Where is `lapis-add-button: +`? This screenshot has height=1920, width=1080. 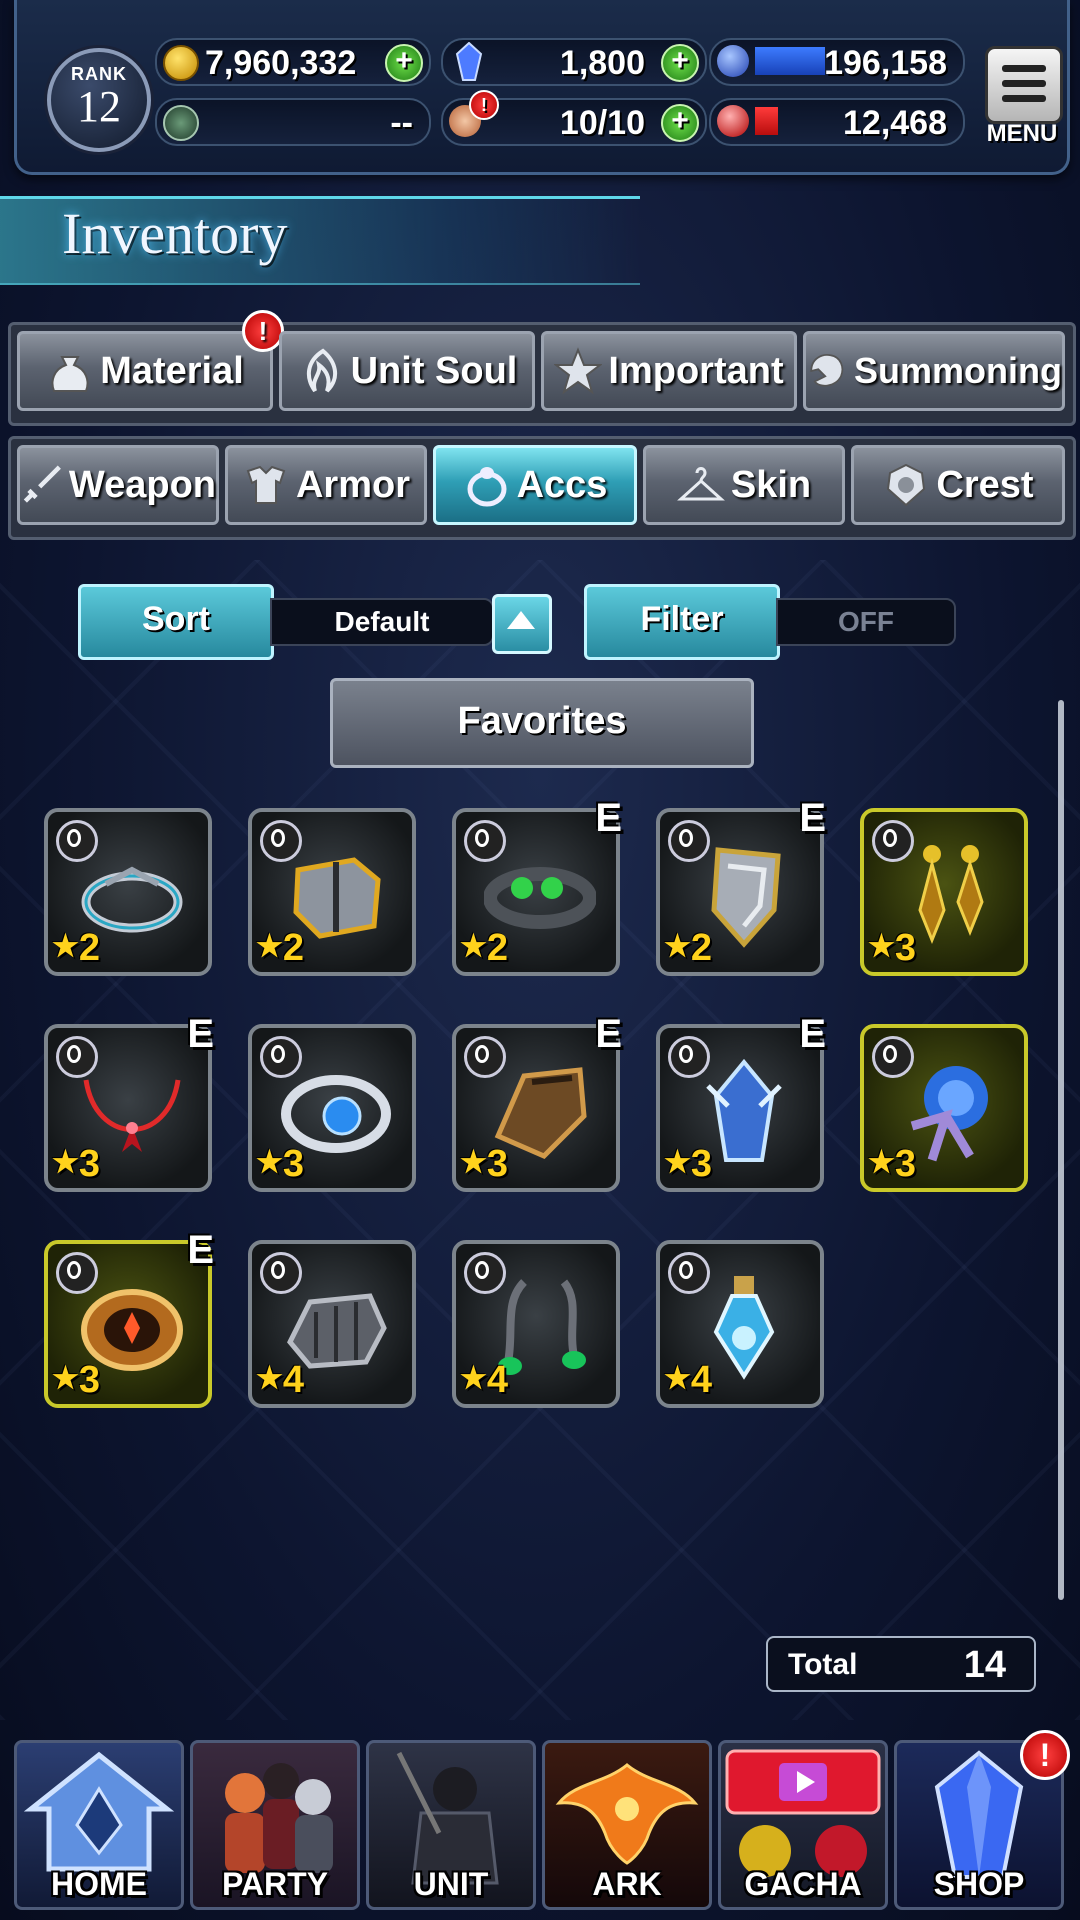
lapis-add-button: + is located at coordinates (680, 63).